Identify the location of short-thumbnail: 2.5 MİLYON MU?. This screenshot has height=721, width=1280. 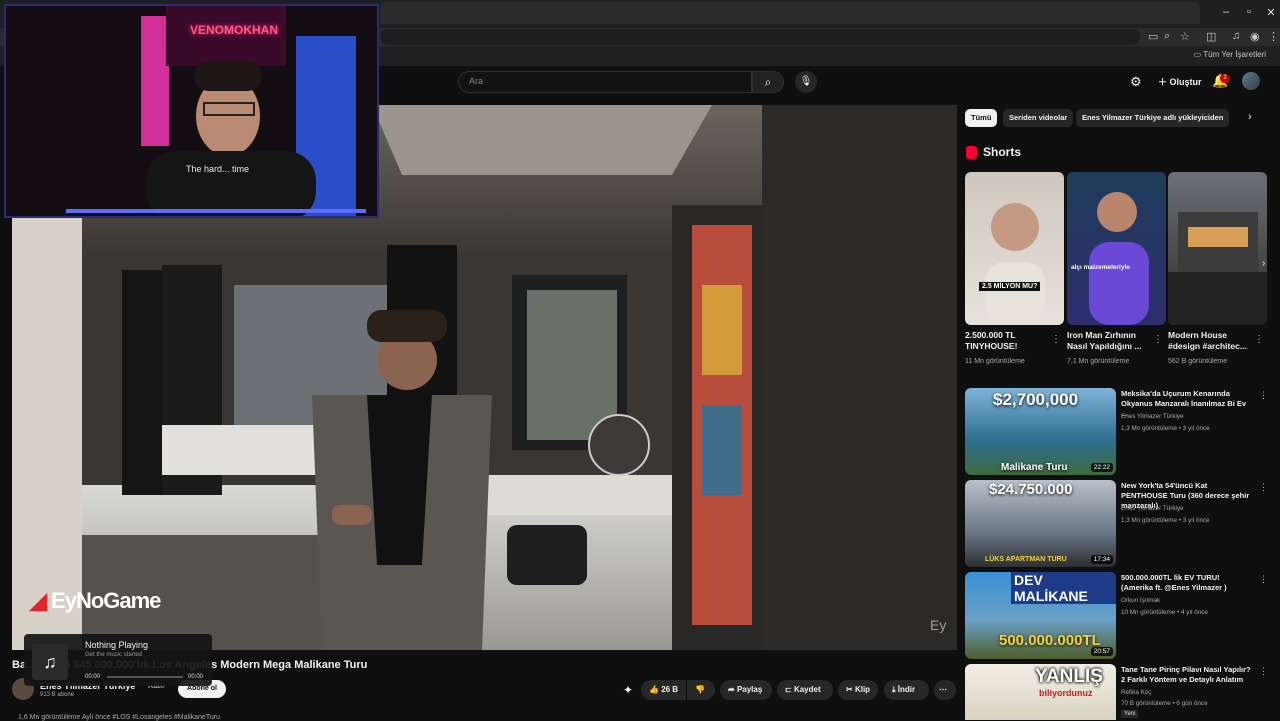
(1014, 248).